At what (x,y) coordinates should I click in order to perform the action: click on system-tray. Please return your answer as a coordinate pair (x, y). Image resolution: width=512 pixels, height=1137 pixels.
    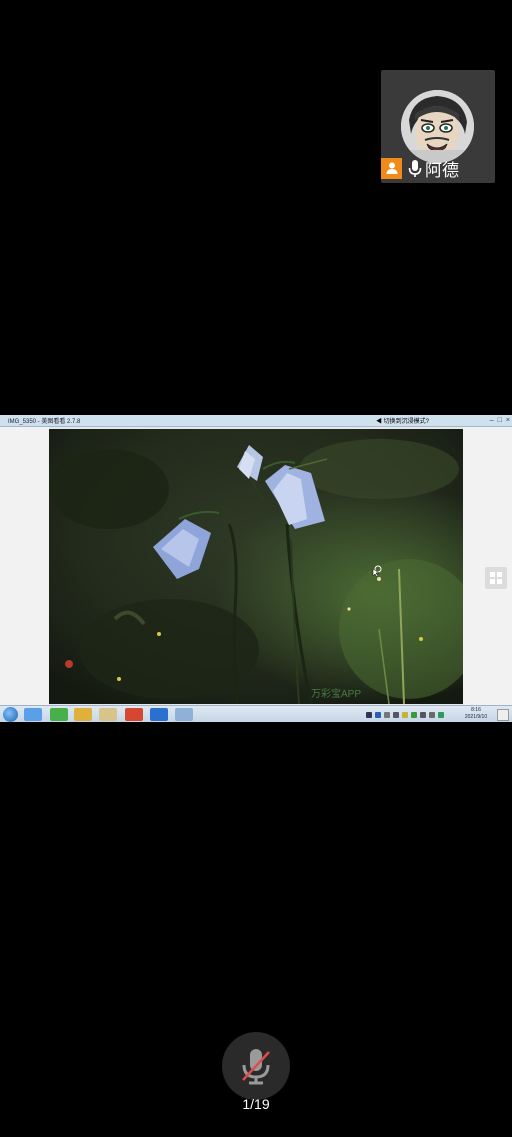
    Looking at the image, I should click on (405, 714).